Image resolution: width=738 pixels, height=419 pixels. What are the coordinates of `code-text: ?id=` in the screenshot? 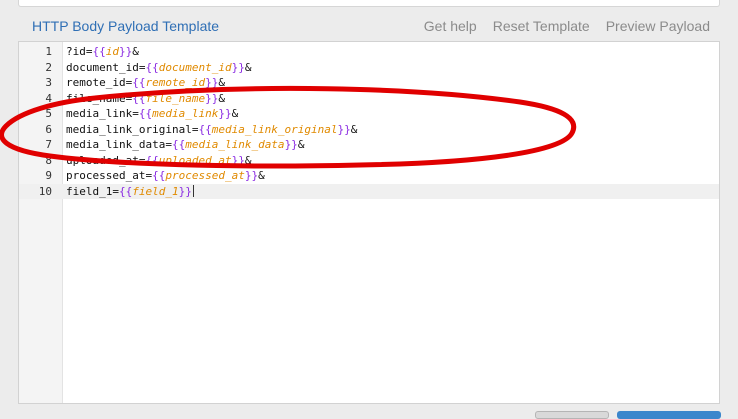 It's located at (79, 51).